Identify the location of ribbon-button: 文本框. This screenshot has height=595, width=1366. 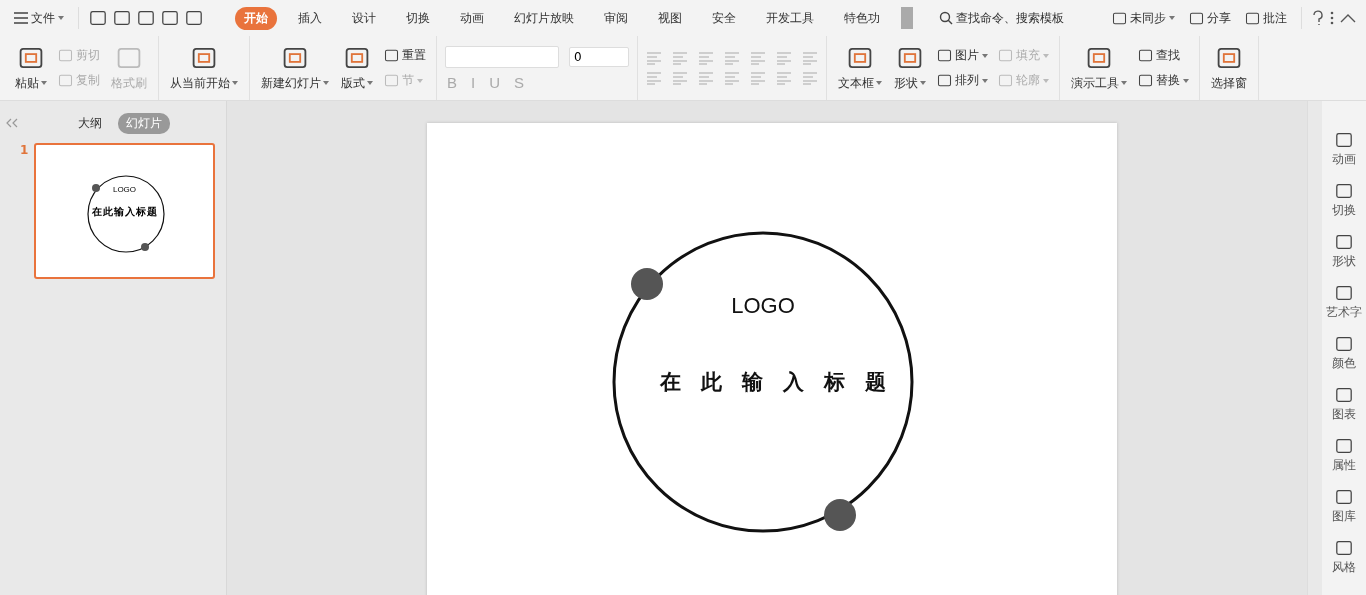
(860, 68).